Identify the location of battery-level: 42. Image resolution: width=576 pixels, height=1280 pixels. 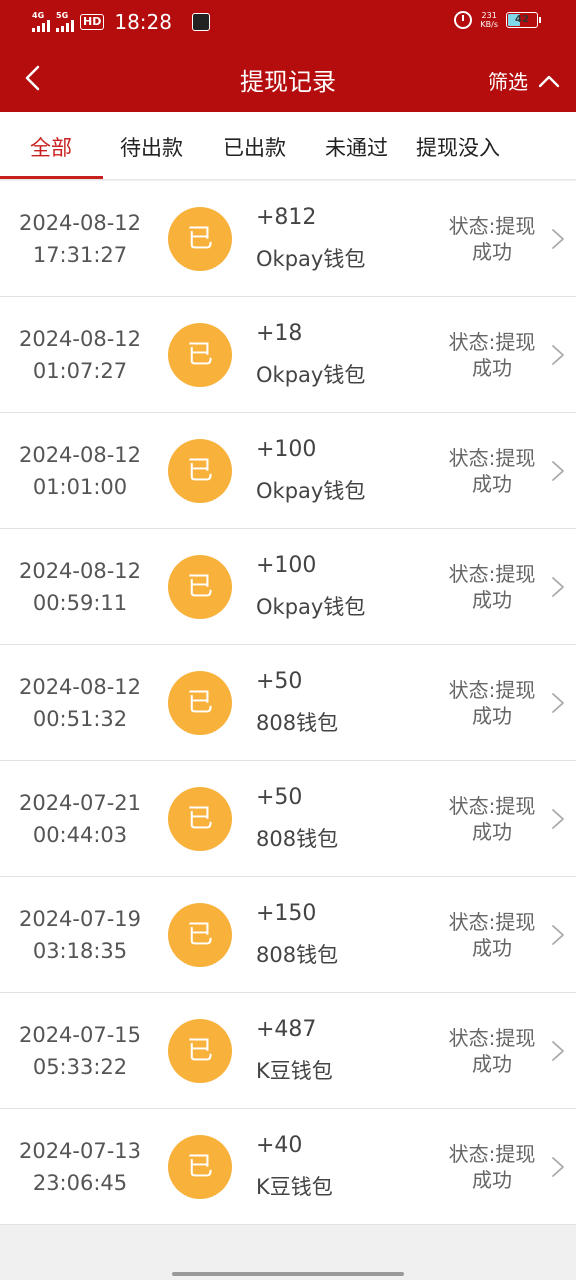
(522, 19).